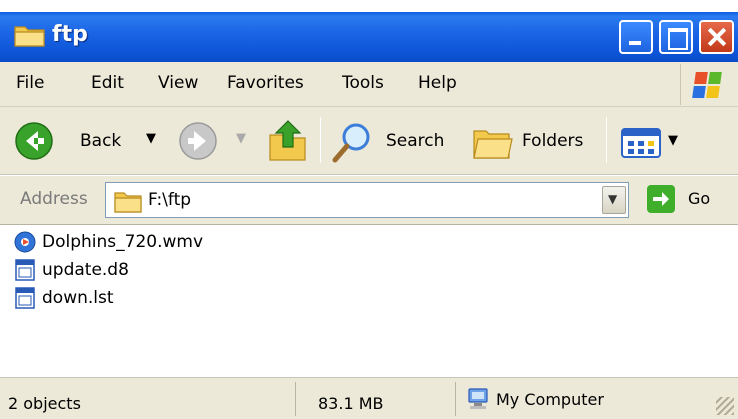 The height and width of the screenshot is (419, 738). I want to click on file-name: Dolphins_720.wmv, so click(123, 242).